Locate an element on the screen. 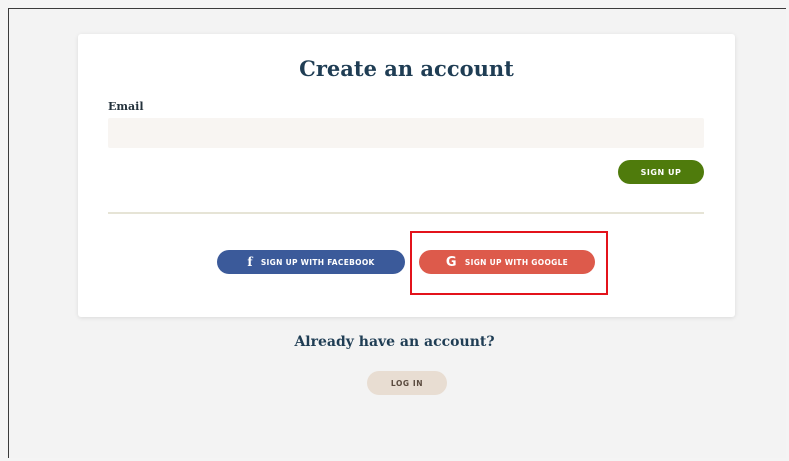 The width and height of the screenshot is (789, 461). signup-facebook-button: f SIGN UP WITH FACEBOOK is located at coordinates (311, 262).